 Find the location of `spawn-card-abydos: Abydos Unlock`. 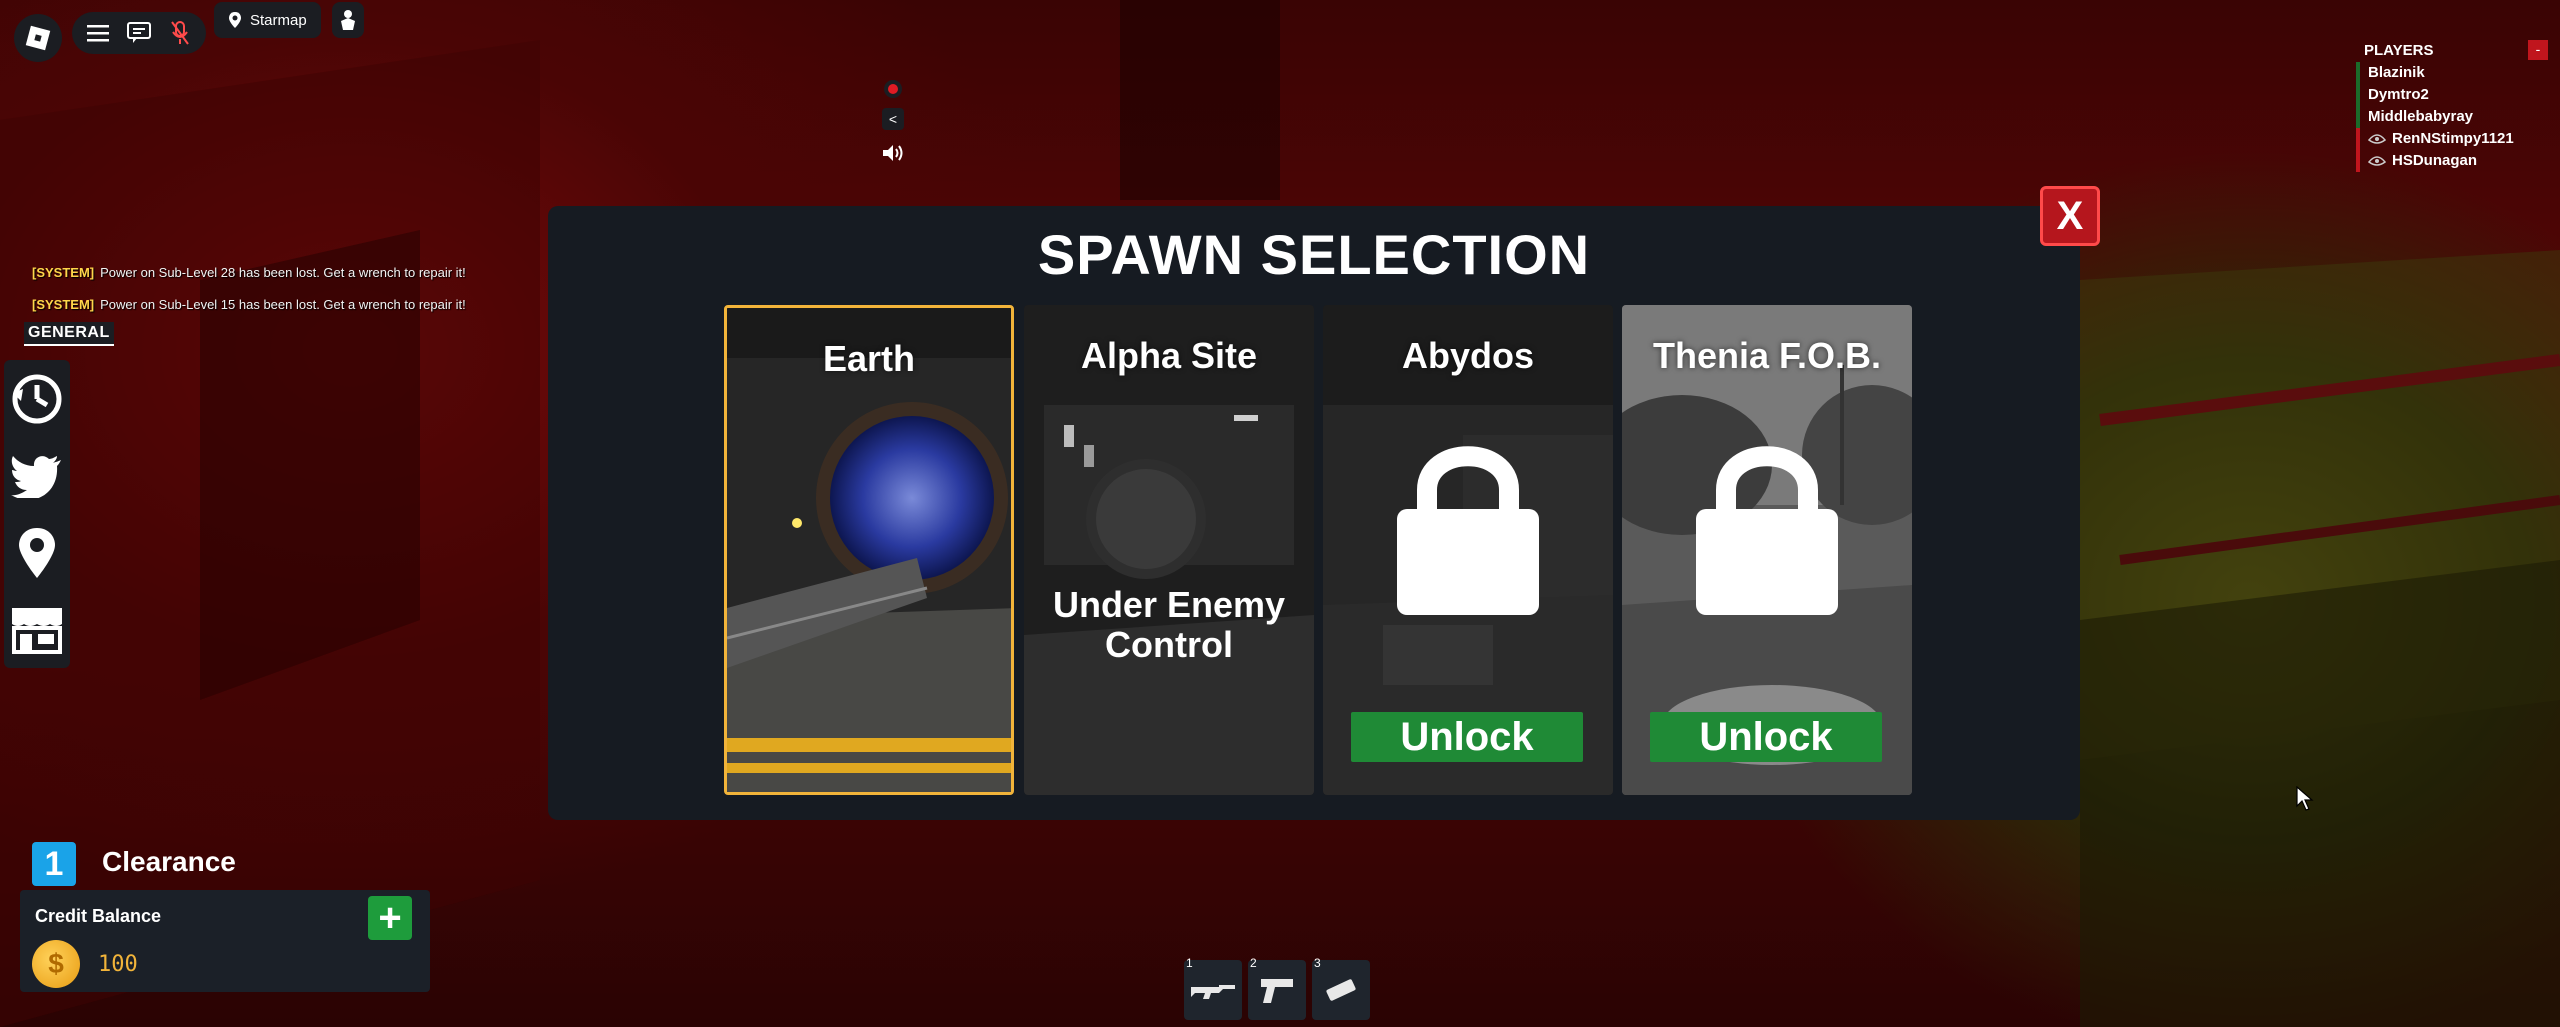

spawn-card-abydos: Abydos Unlock is located at coordinates (1468, 550).